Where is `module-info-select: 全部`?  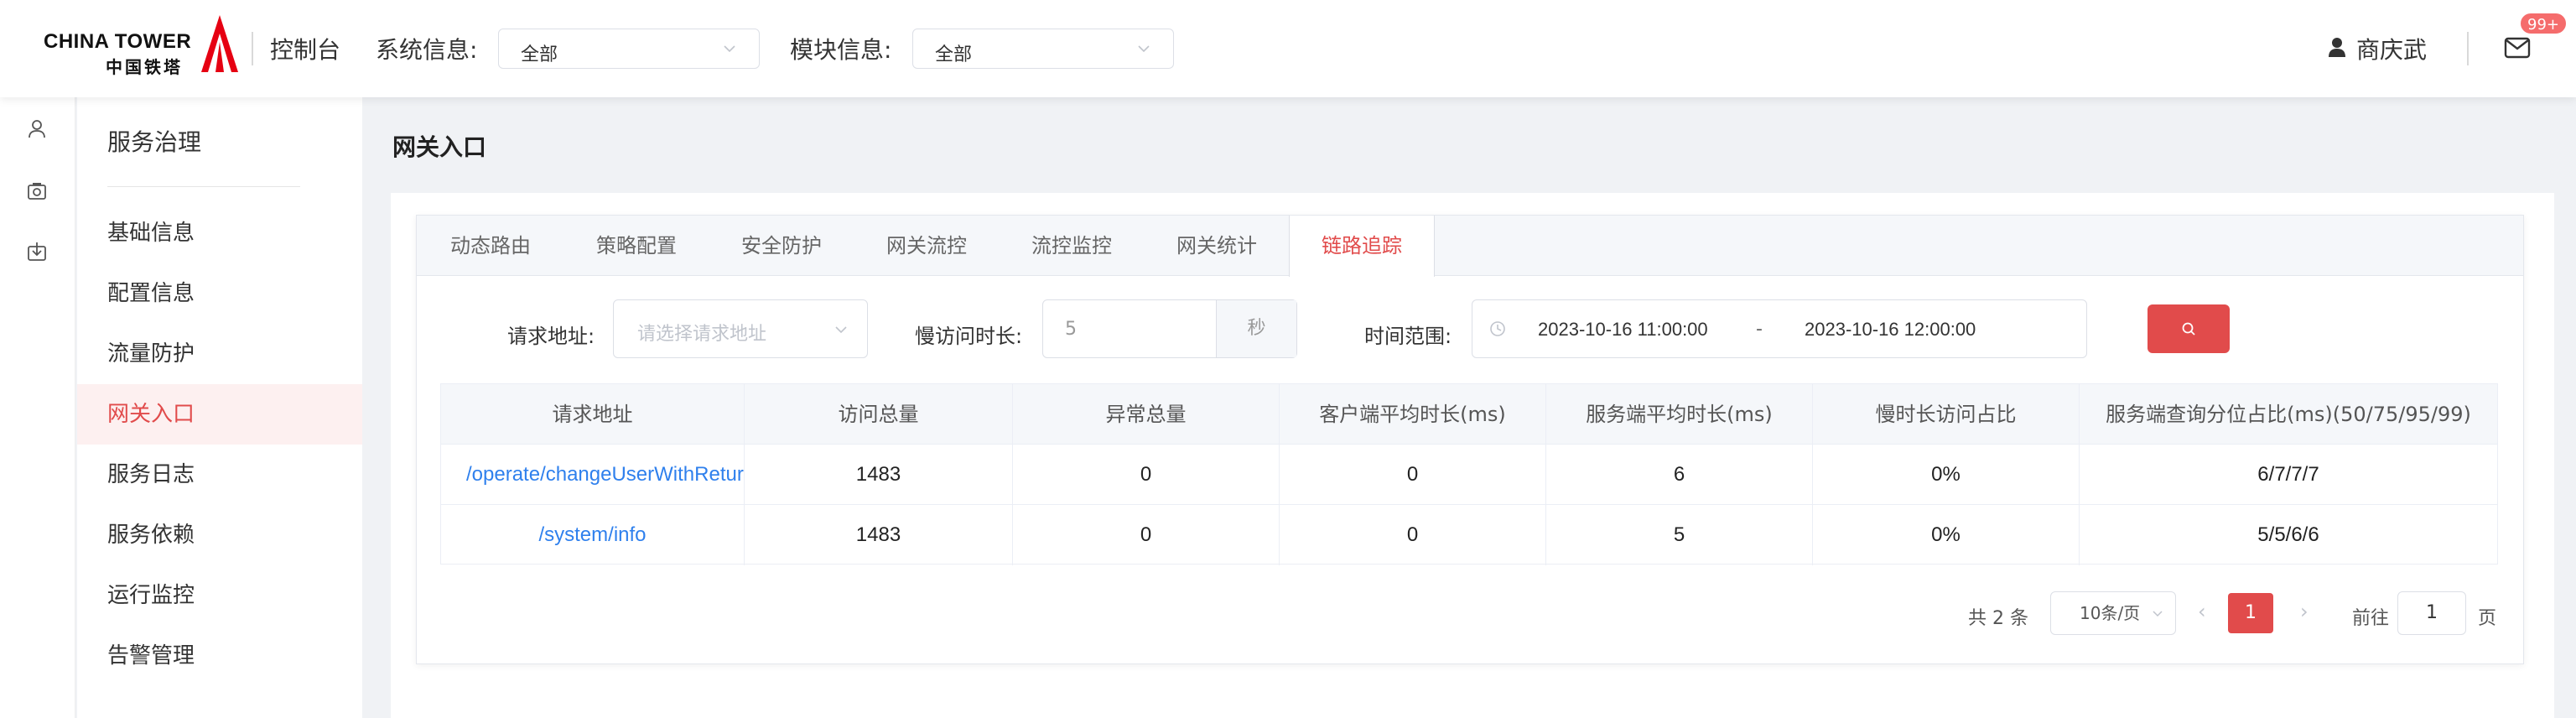
module-info-select: 全部 is located at coordinates (1043, 49).